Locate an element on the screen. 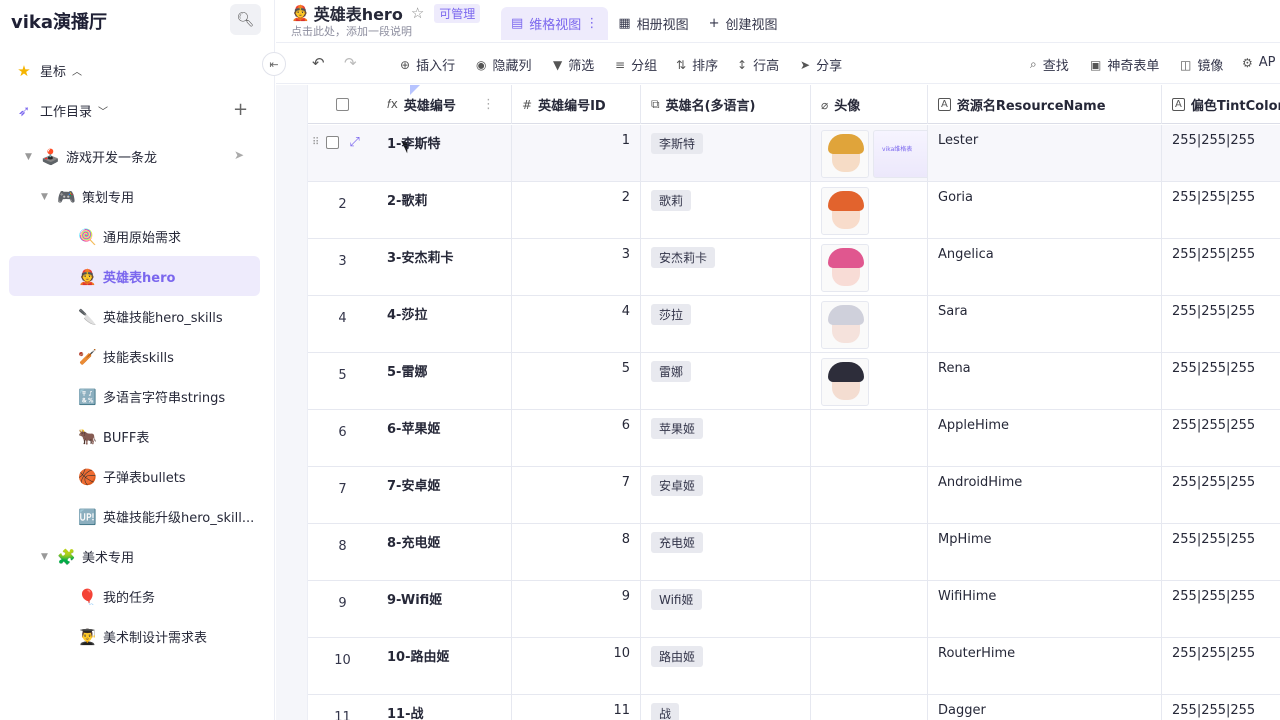 The image size is (1280, 720). group-button: ≡ 分组 is located at coordinates (636, 65).